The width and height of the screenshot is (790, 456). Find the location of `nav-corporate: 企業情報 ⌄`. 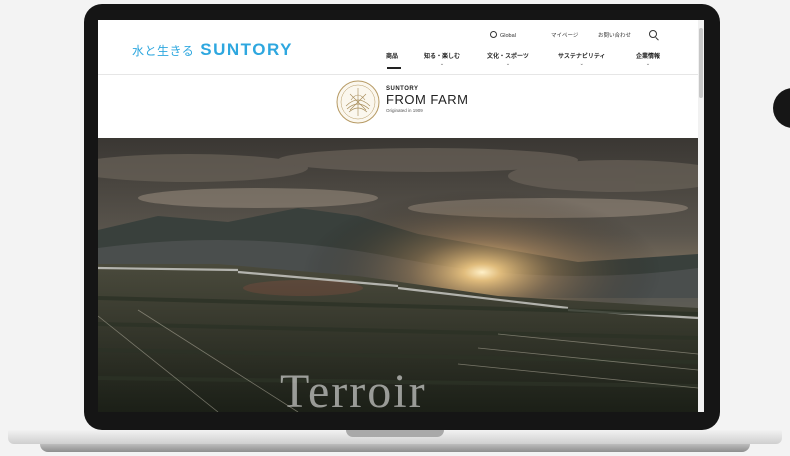

nav-corporate: 企業情報 ⌄ is located at coordinates (648, 59).